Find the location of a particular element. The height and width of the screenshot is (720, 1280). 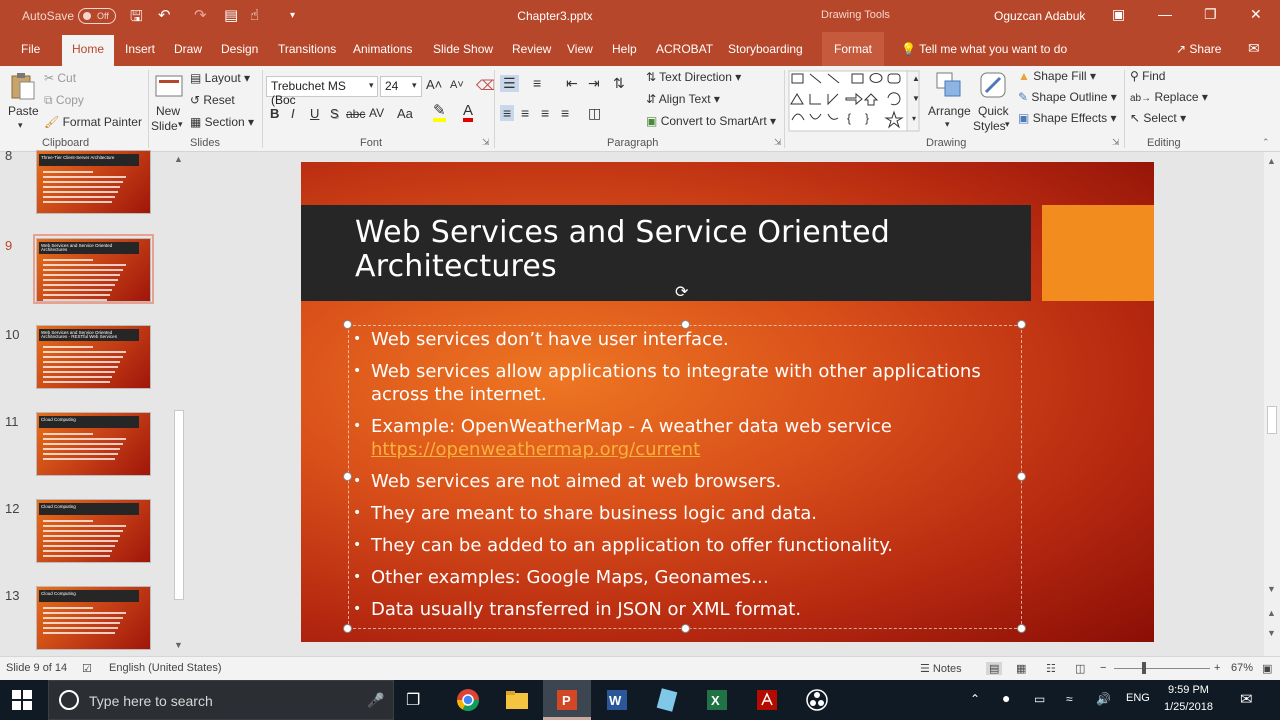

quick-styles-icon is located at coordinates (993, 85).